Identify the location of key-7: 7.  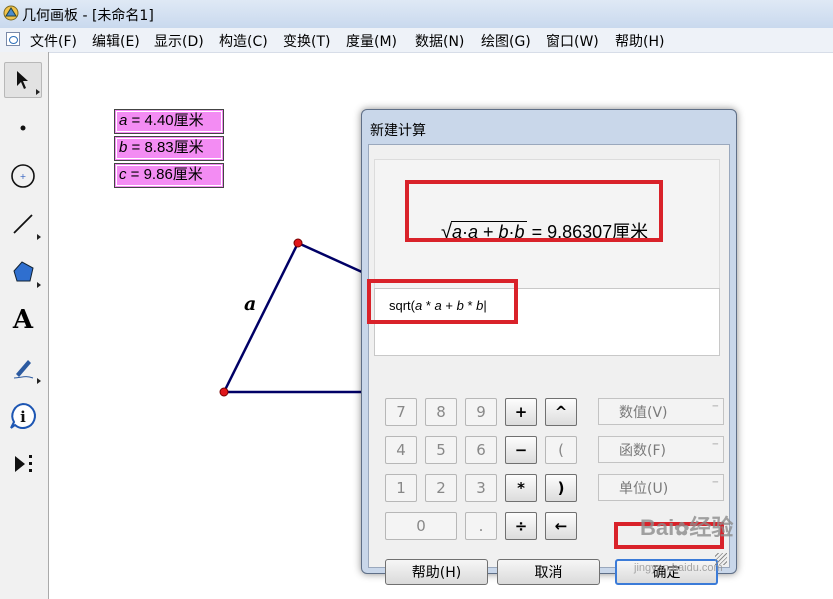
(401, 412).